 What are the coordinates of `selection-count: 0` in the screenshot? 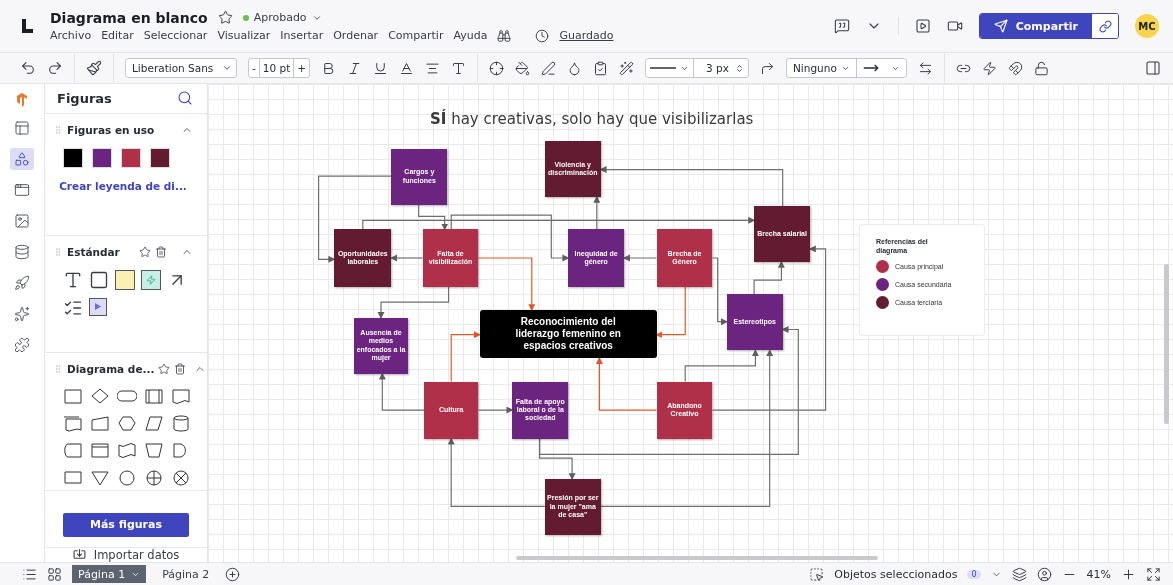 It's located at (974, 574).